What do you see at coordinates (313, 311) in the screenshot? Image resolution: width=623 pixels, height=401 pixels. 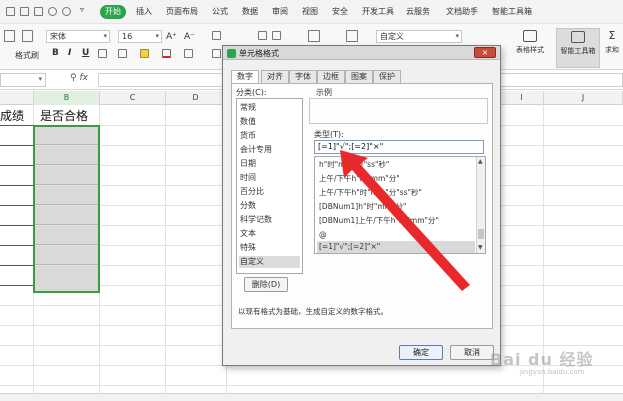 I see `format-description: 以现有格式为基础，生成自定义的数字格式。` at bounding box center [313, 311].